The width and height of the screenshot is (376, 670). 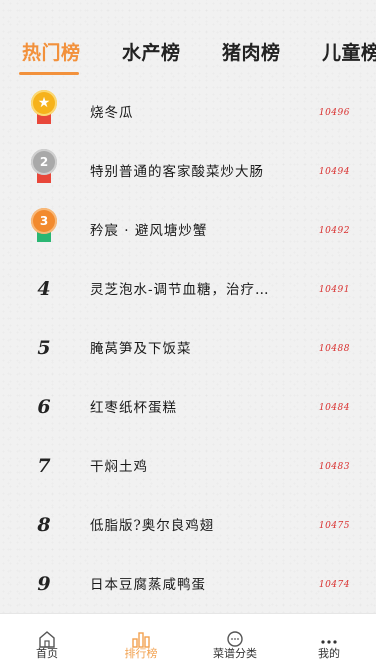 I want to click on nav-label: 菜谱分类, so click(x=235, y=654).